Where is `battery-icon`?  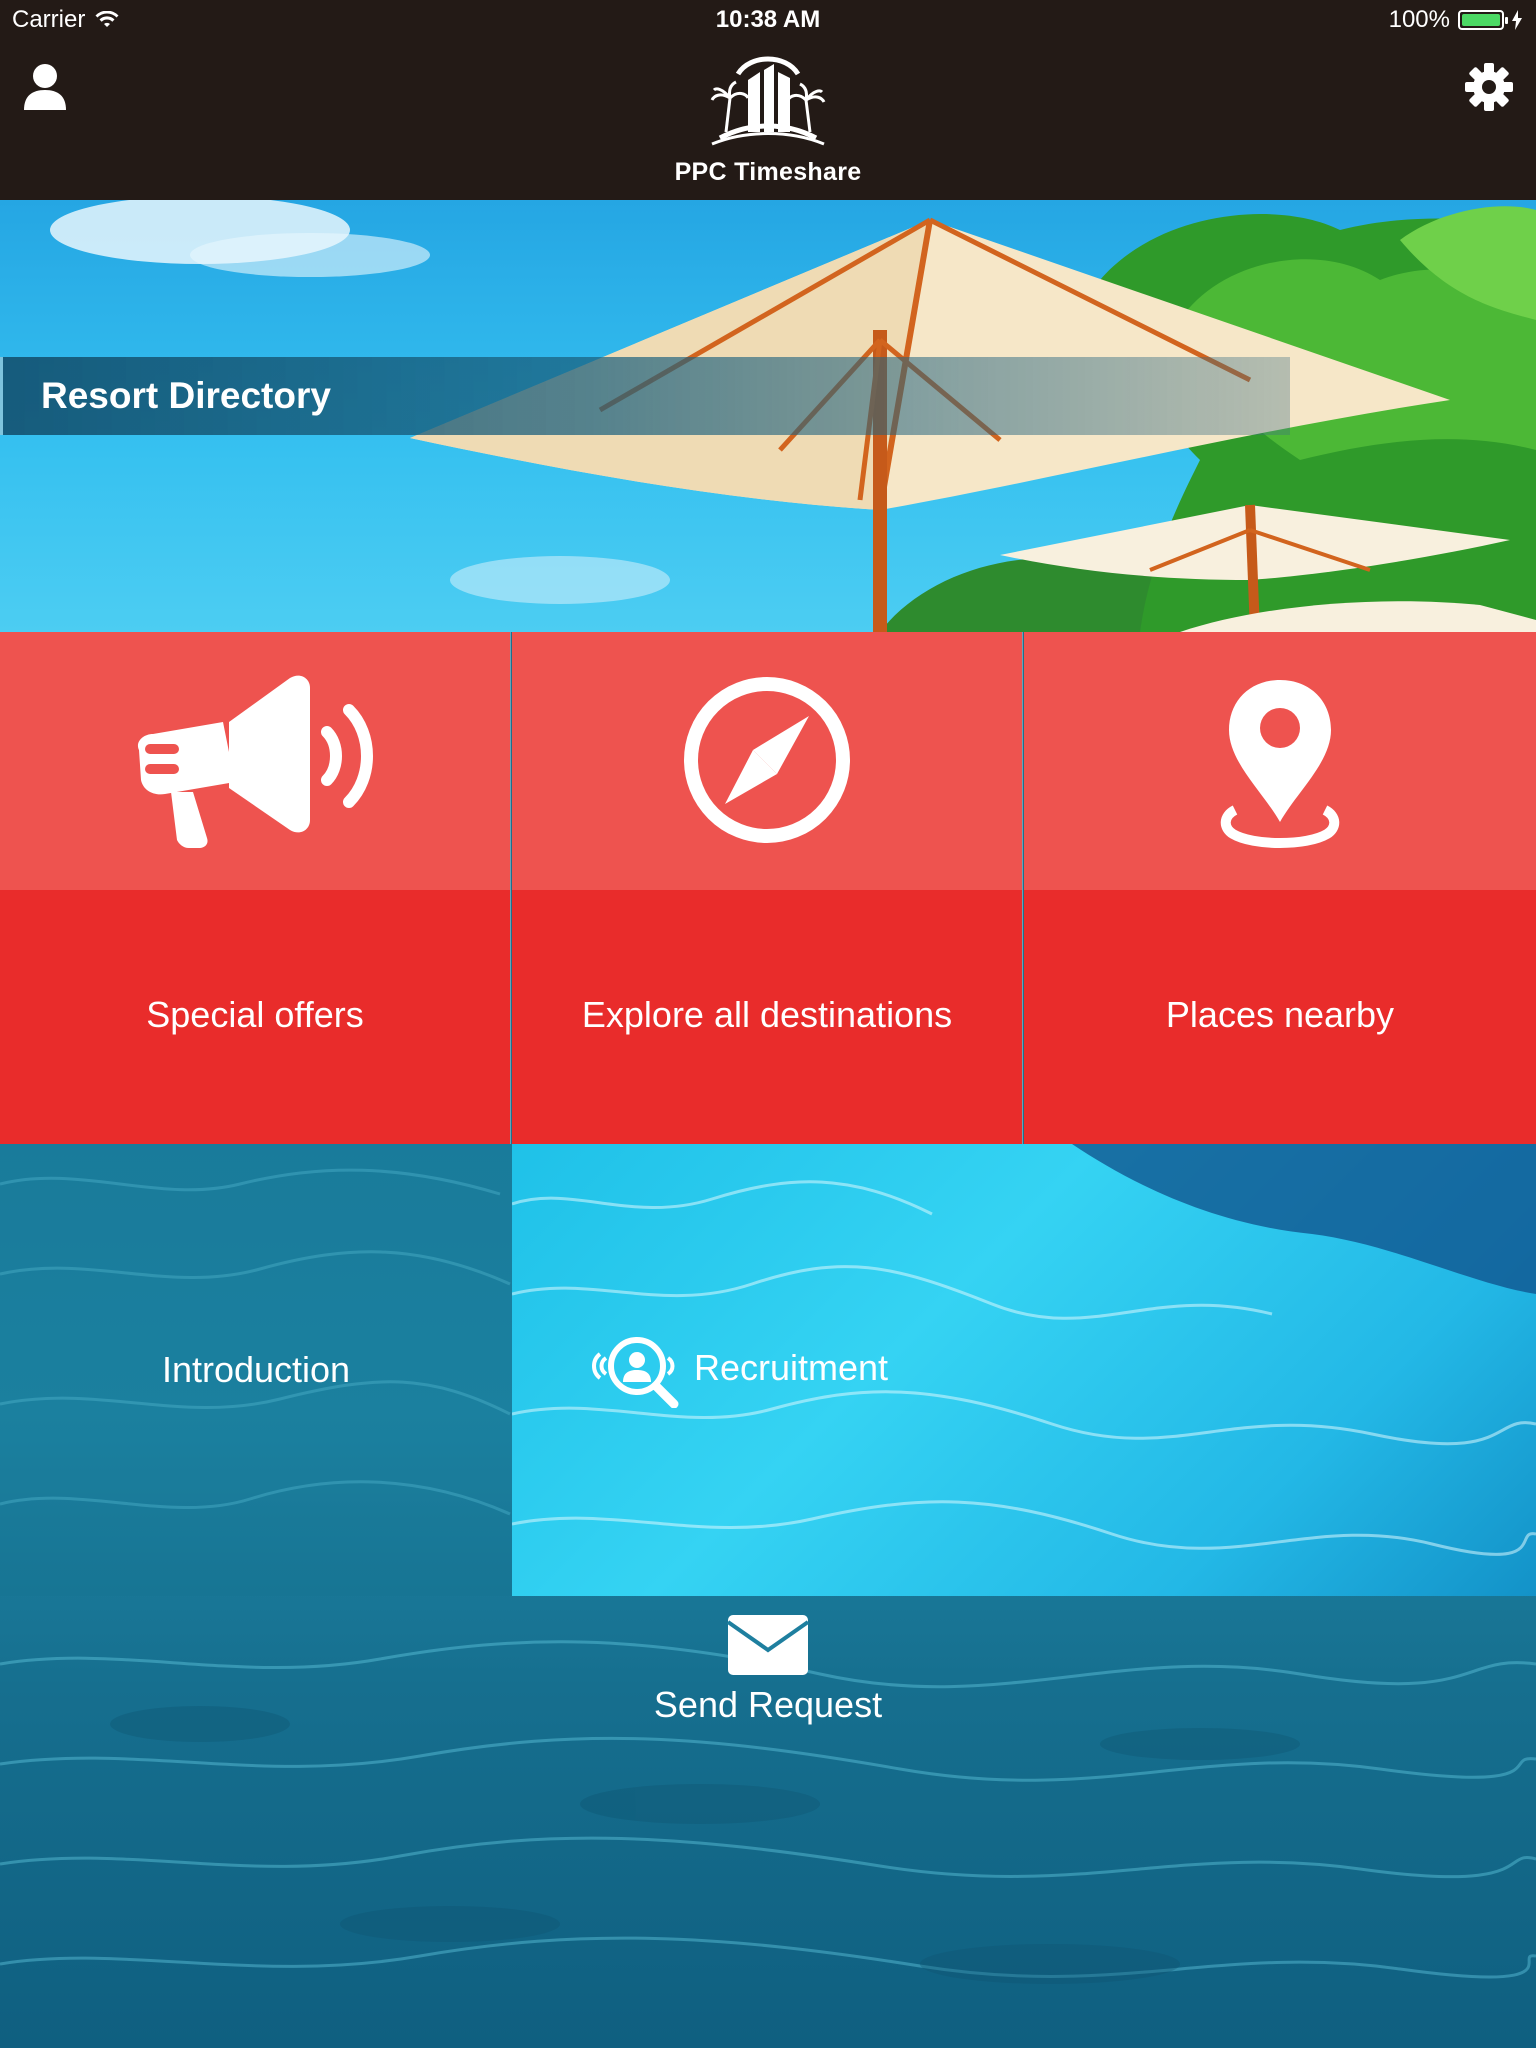
battery-icon is located at coordinates (1483, 20).